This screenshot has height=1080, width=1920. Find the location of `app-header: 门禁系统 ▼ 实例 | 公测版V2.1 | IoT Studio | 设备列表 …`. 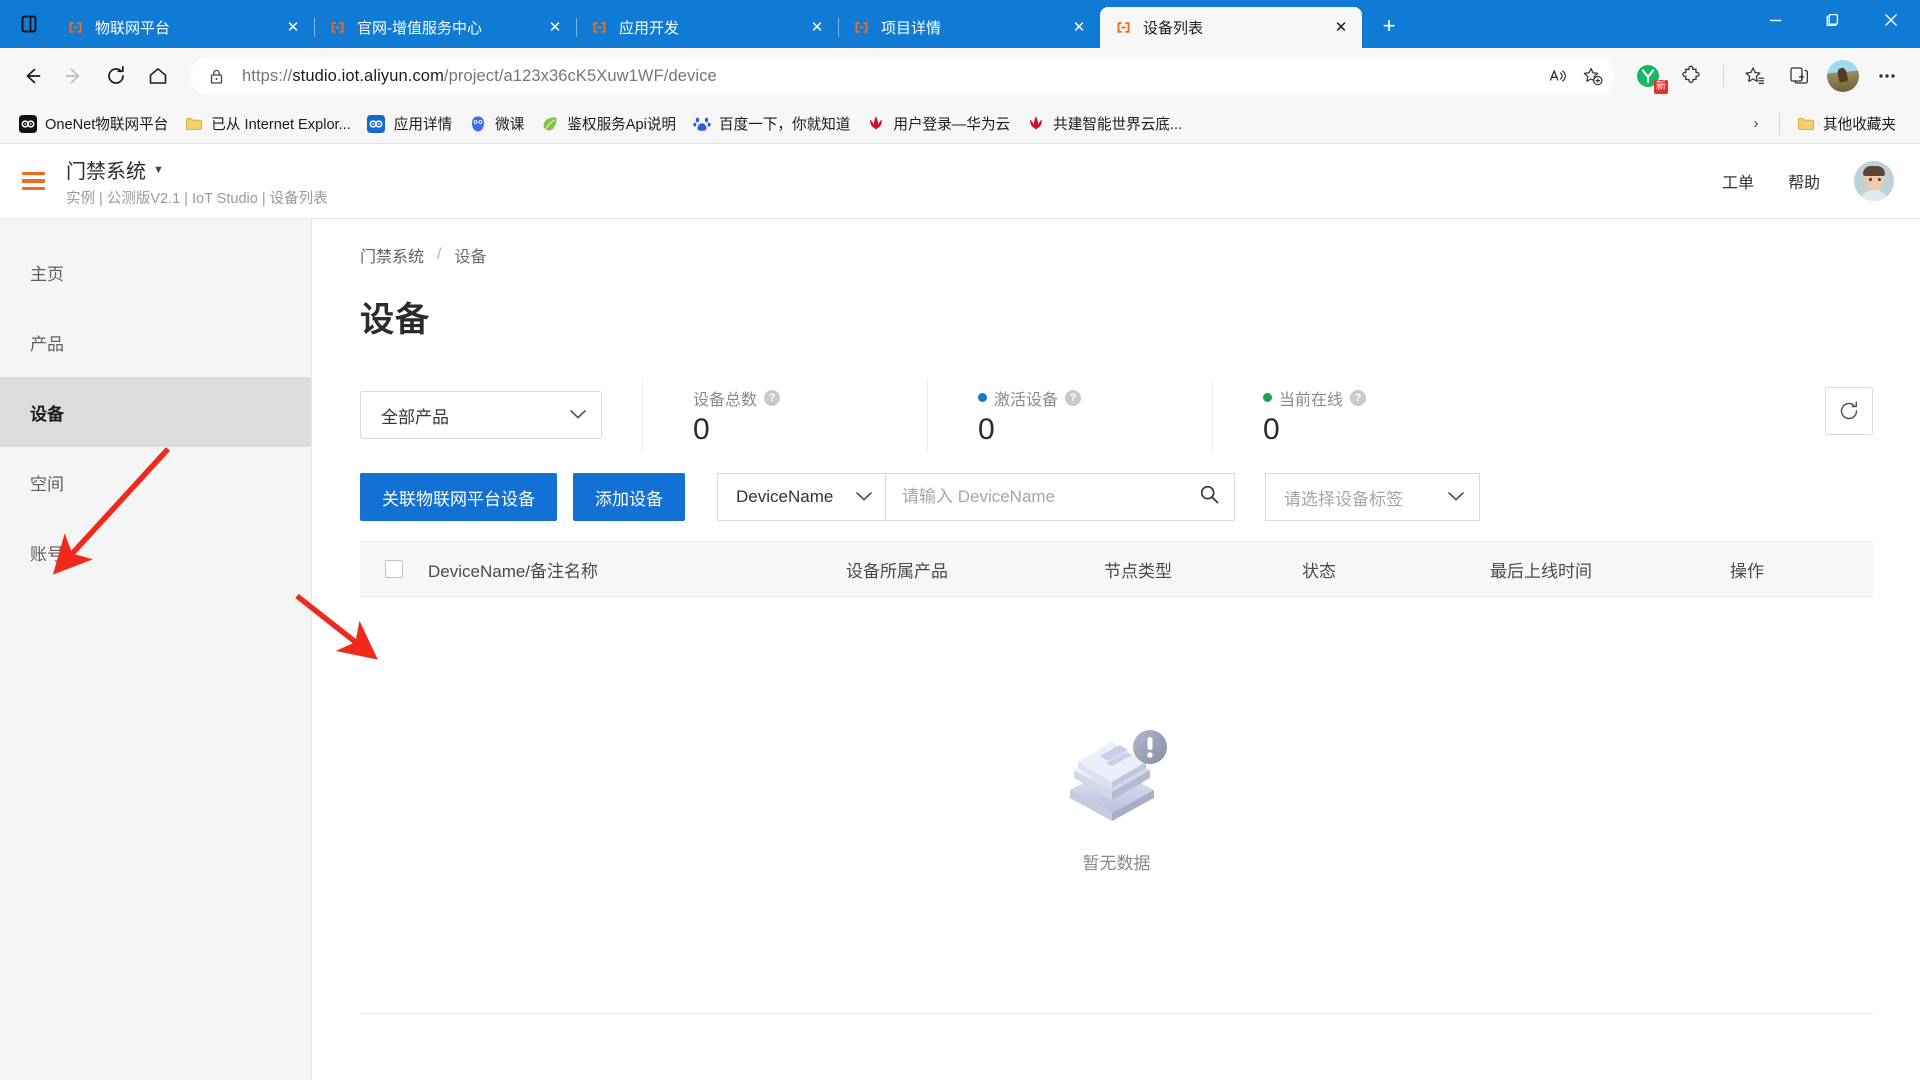

app-header: 门禁系统 ▼ 实例 | 公测版V2.1 | IoT Studio | 设备列表 … is located at coordinates (960, 181).